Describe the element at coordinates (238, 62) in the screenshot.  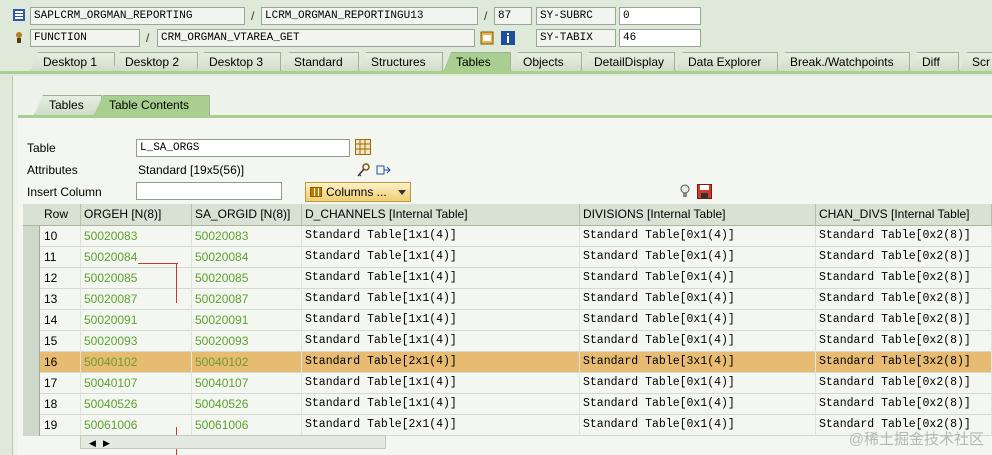
I see `tab-desktop-3: Desktop 3` at that location.